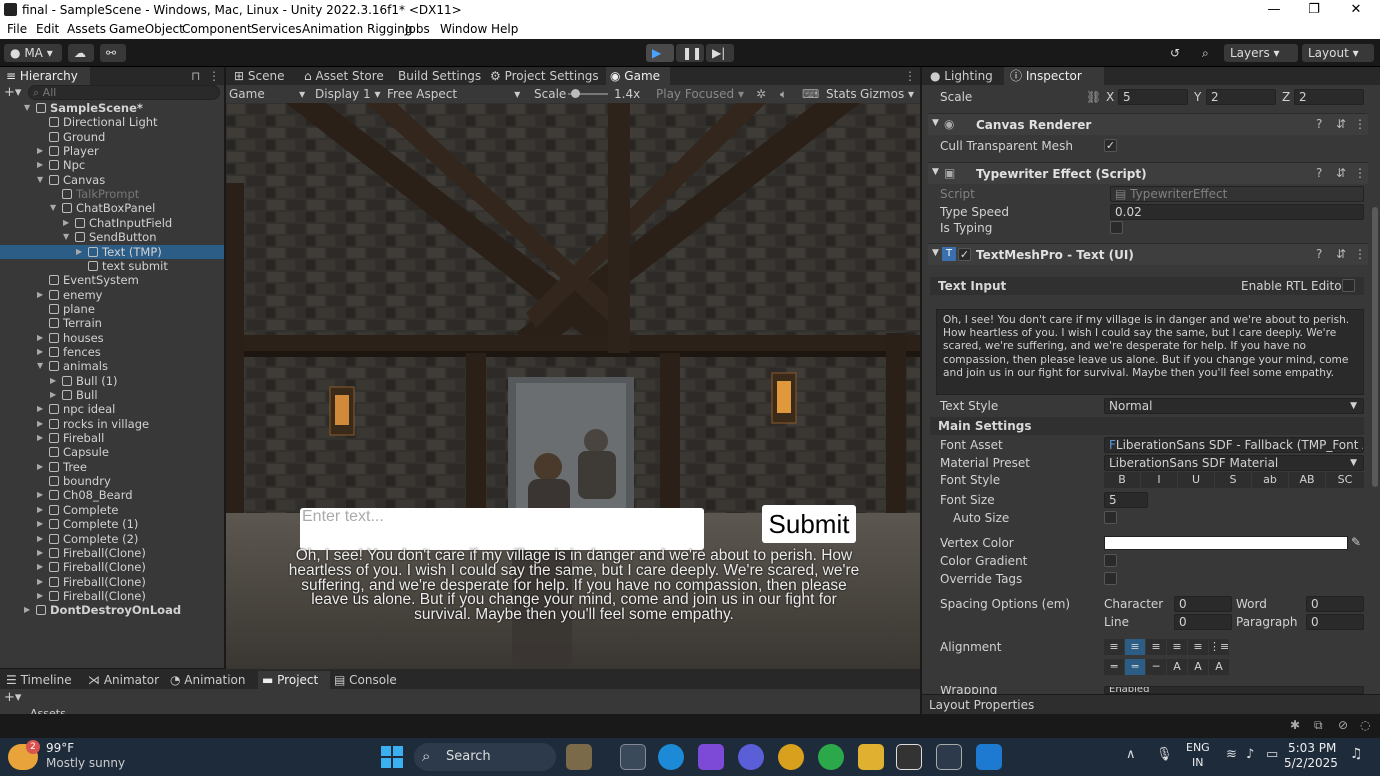  Describe the element at coordinates (809, 524) in the screenshot. I see `submit-button: Submit` at that location.